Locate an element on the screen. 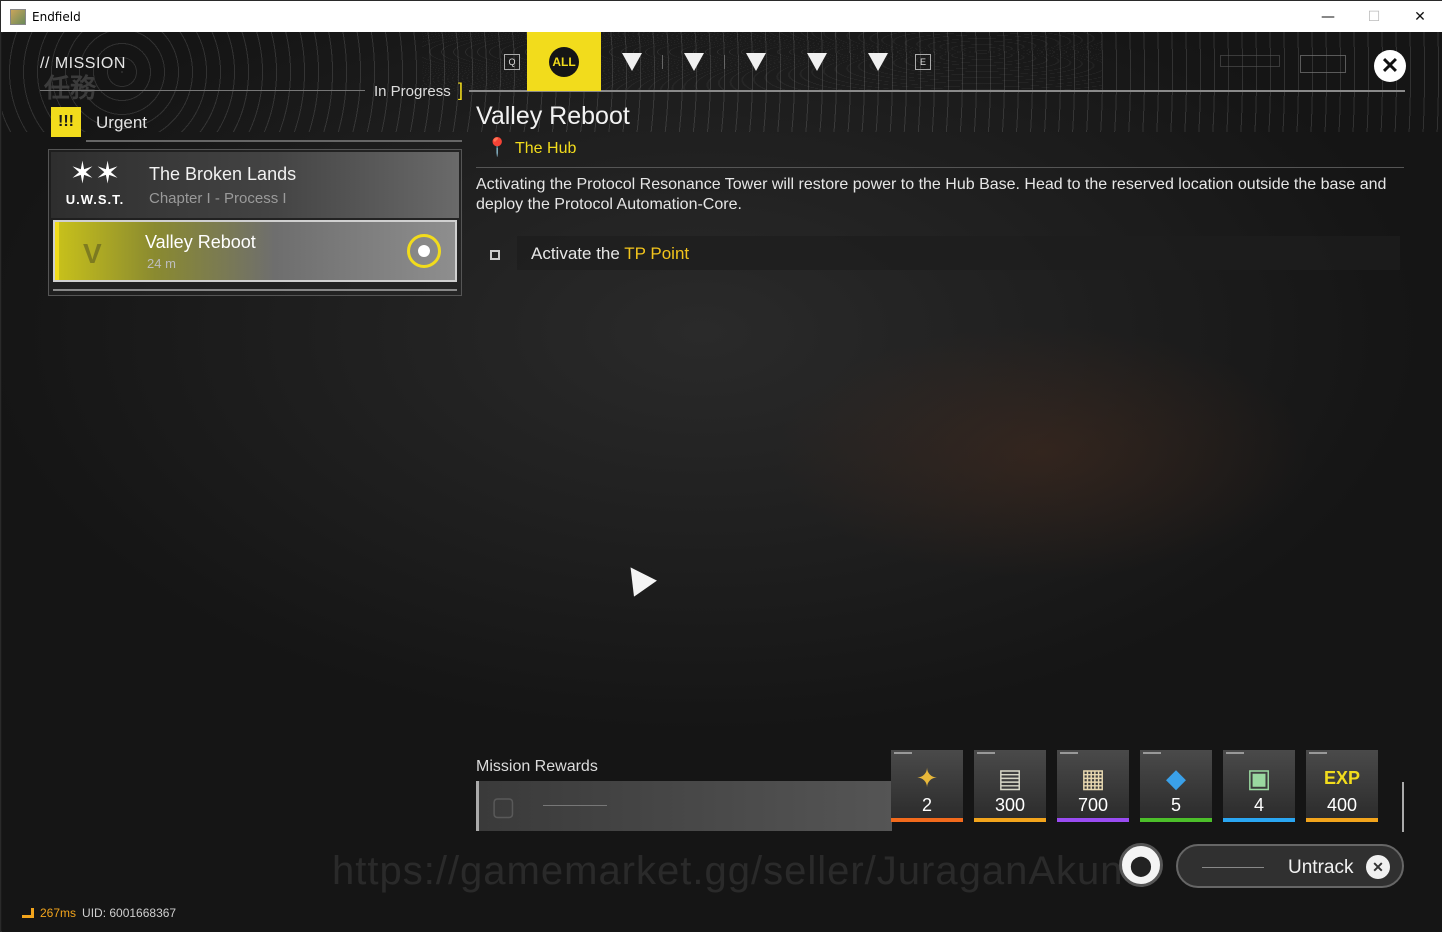  urgent-divider is located at coordinates (274, 141).